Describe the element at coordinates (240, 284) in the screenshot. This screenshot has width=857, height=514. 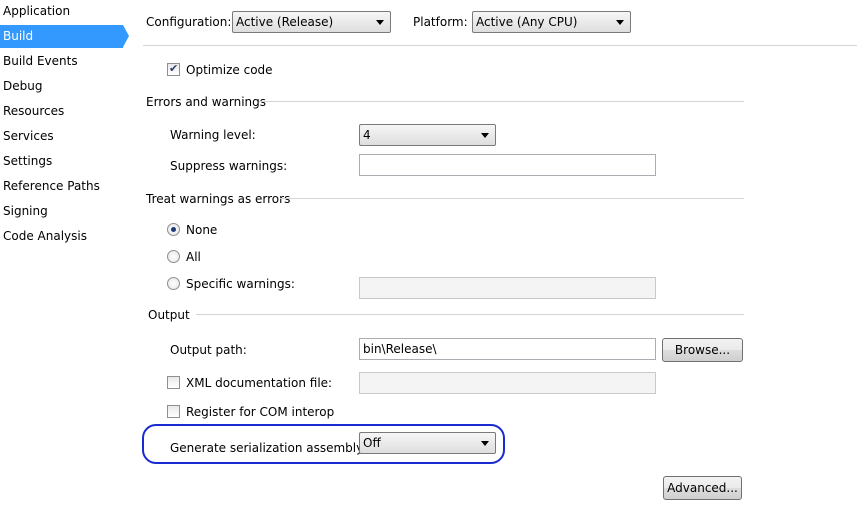
I see `radio-specific-label: Specific warnings:` at that location.